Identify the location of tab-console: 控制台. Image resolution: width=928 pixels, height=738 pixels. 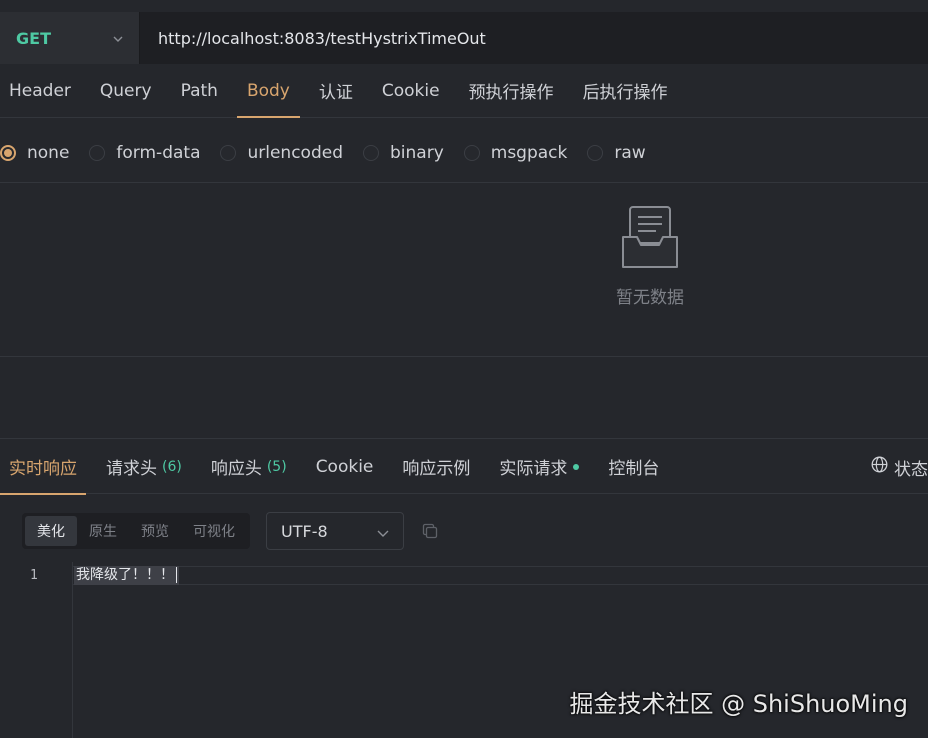
(633, 467).